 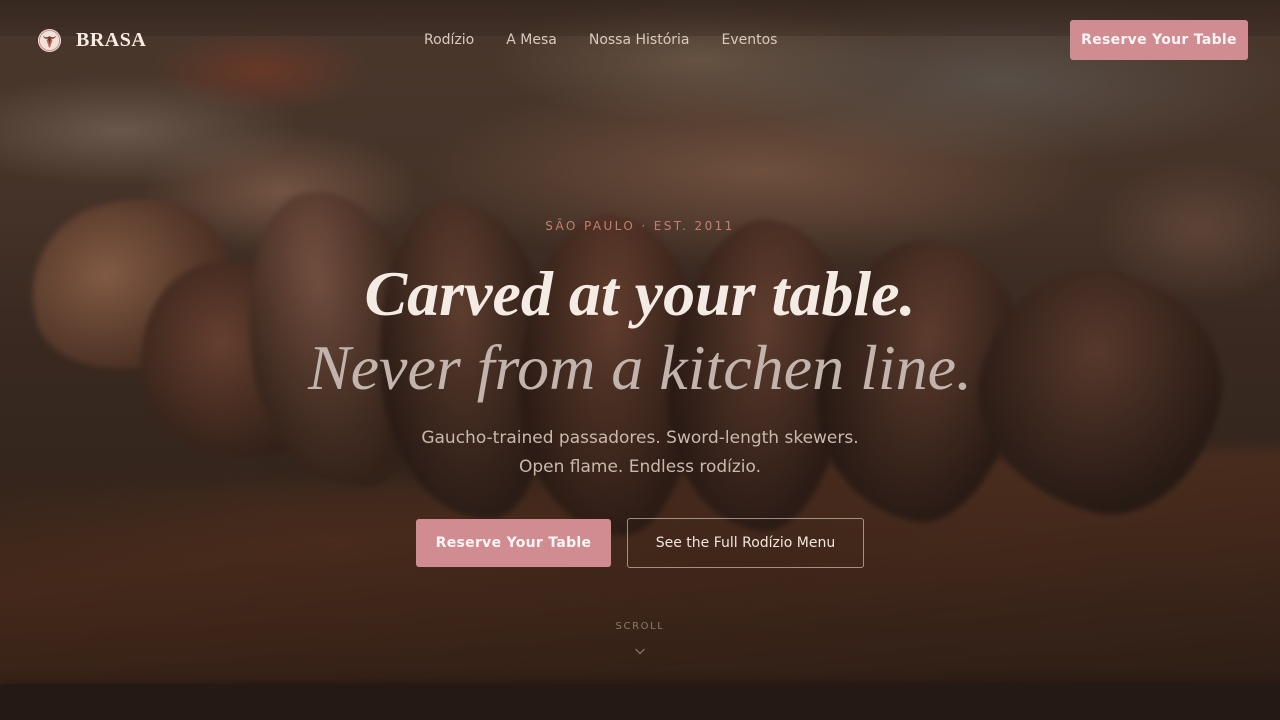 I want to click on nav-link-eventos: Eventos, so click(x=750, y=40).